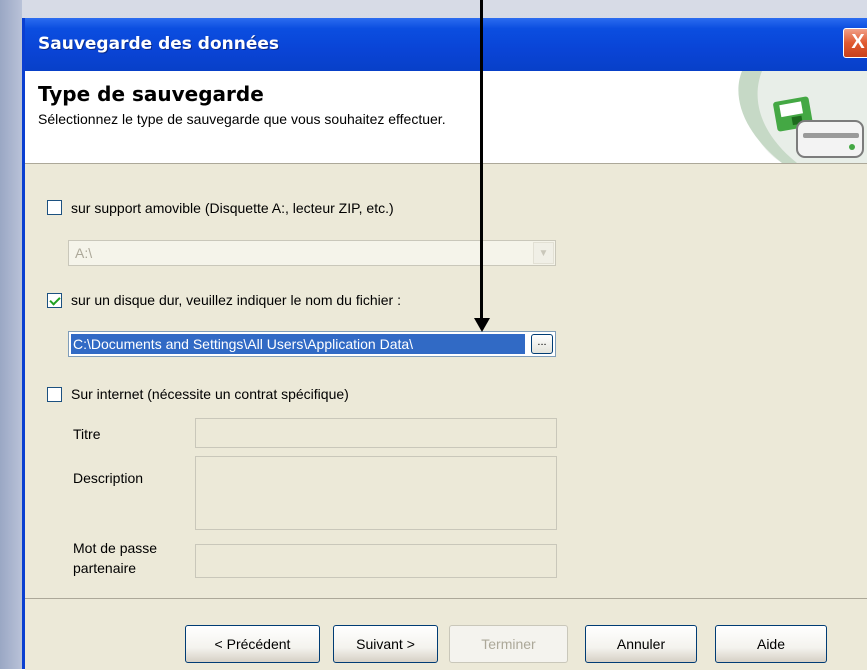 The width and height of the screenshot is (867, 670). What do you see at coordinates (385, 644) in the screenshot?
I see `next-button: Suivant >` at bounding box center [385, 644].